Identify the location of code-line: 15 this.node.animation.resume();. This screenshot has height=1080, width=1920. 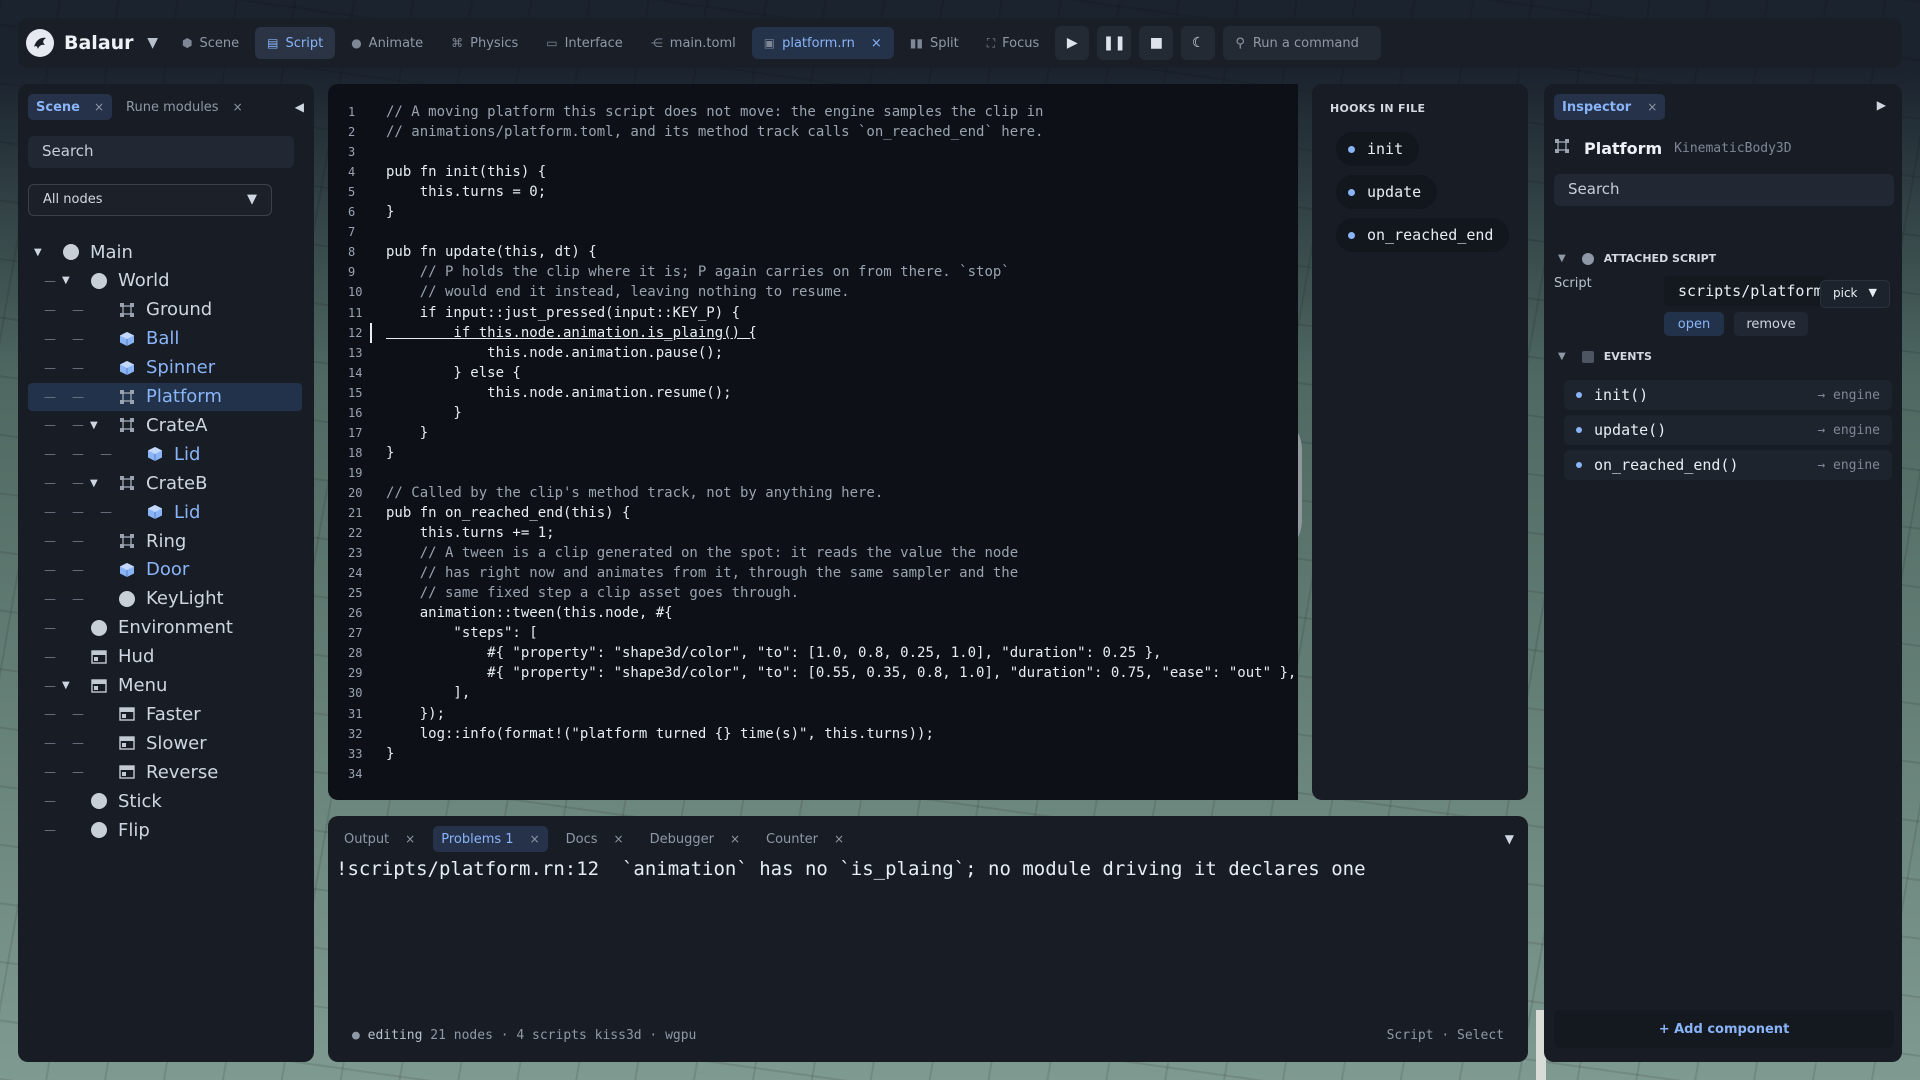
(813, 393).